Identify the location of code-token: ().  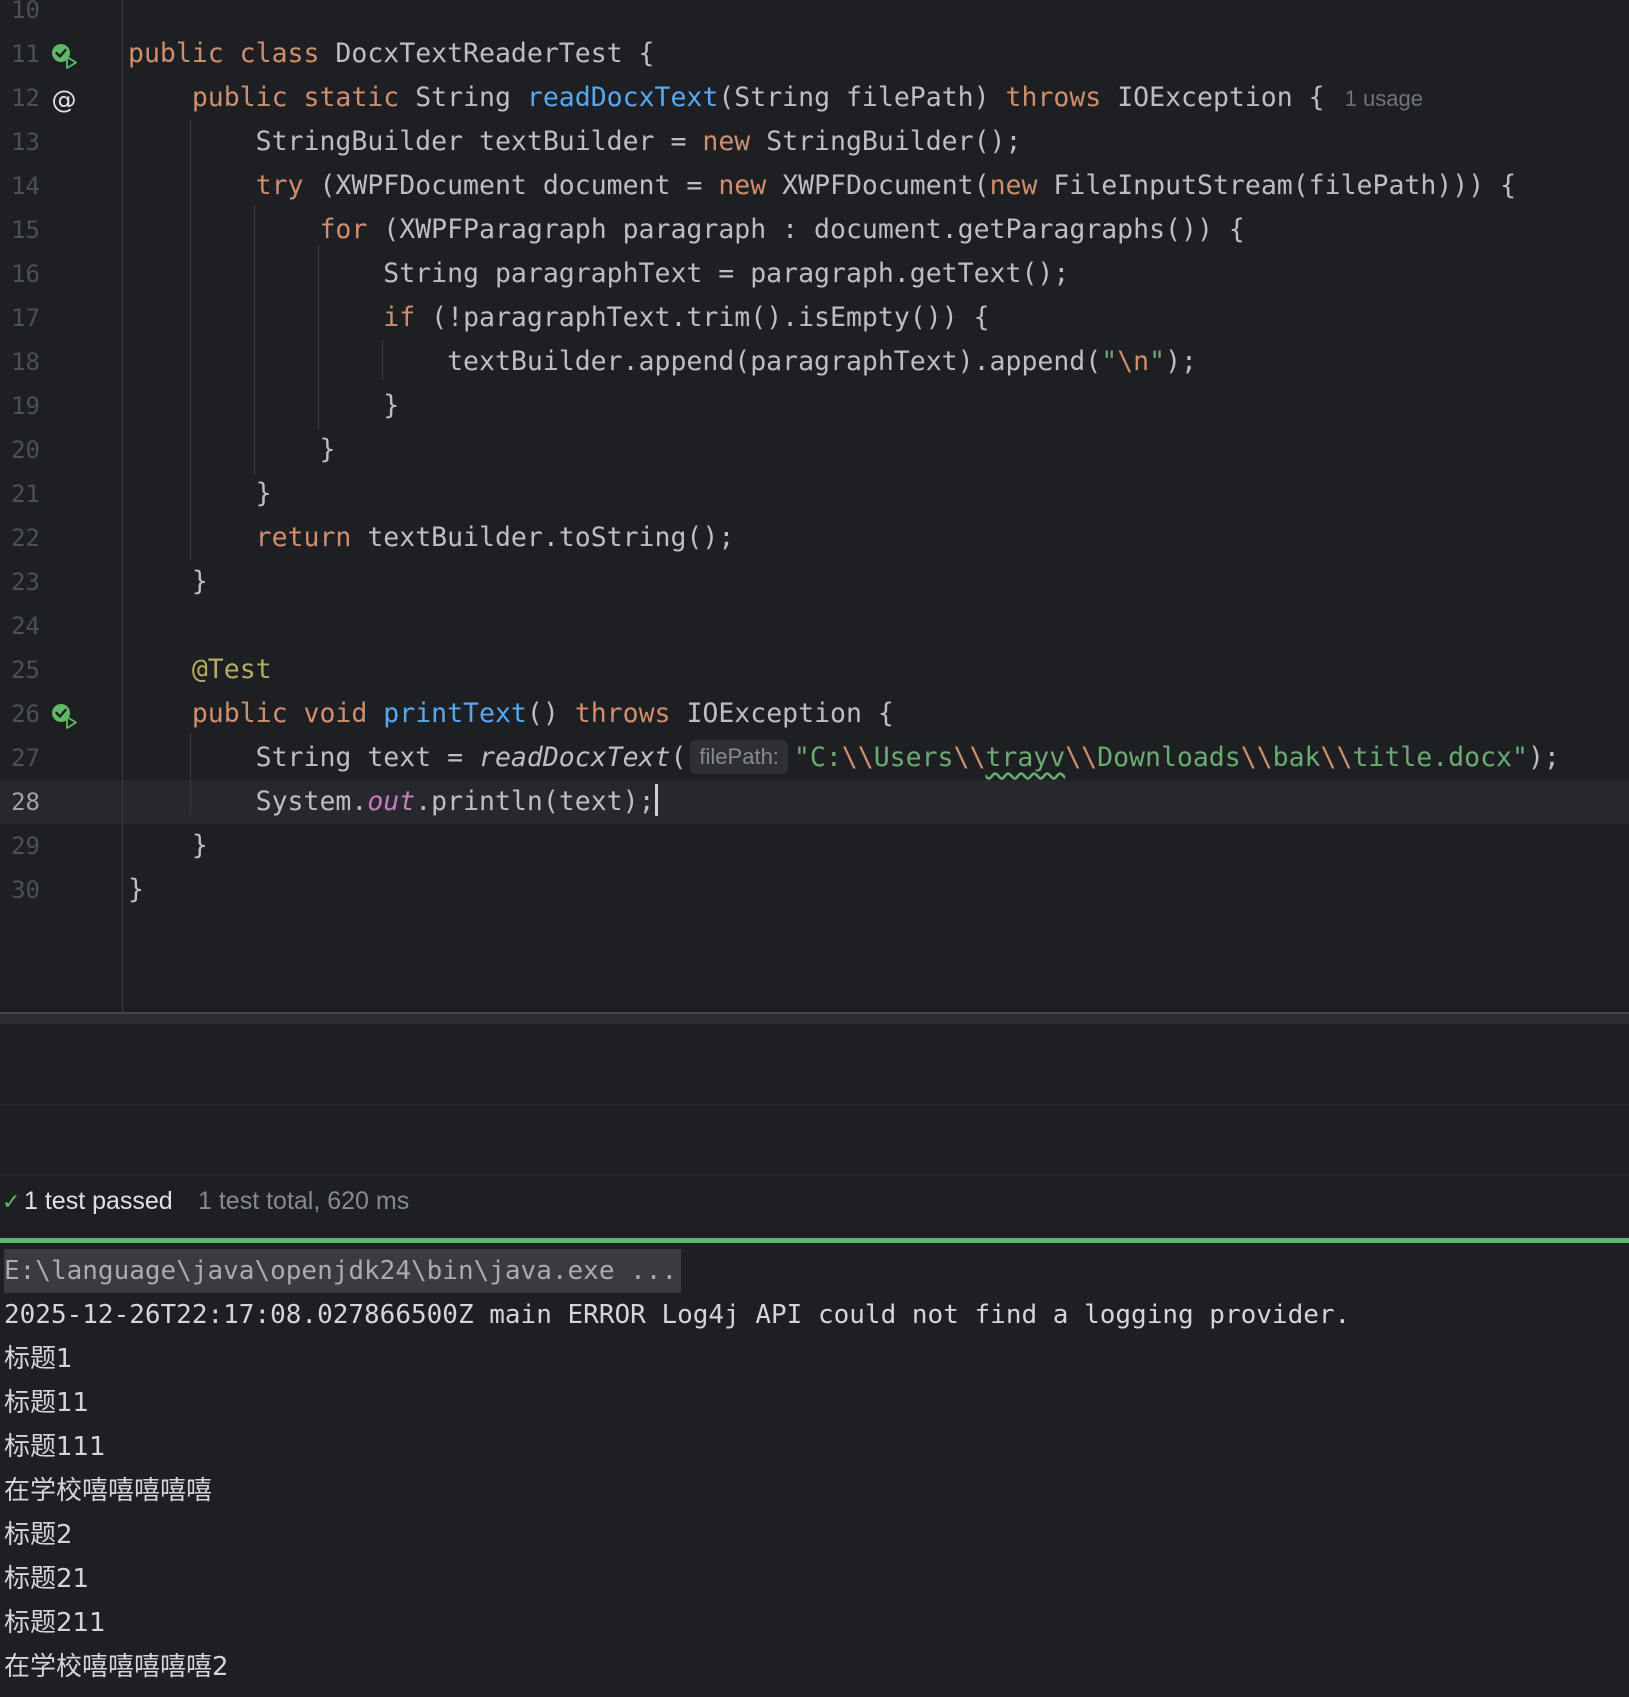
(550, 713).